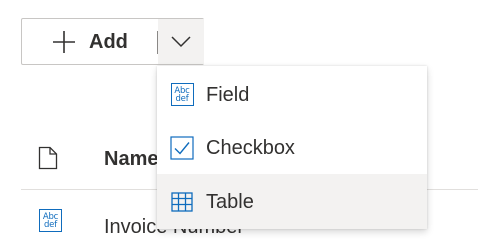 The height and width of the screenshot is (247, 478). I want to click on checkbox-icon, so click(182, 147).